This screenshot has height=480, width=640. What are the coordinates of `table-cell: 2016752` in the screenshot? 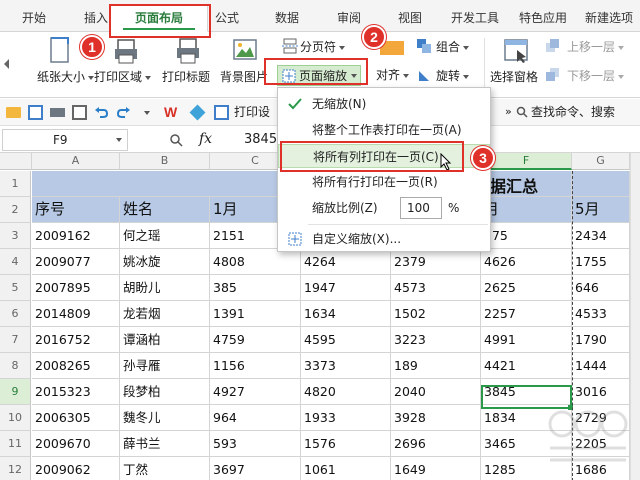 It's located at (76, 340).